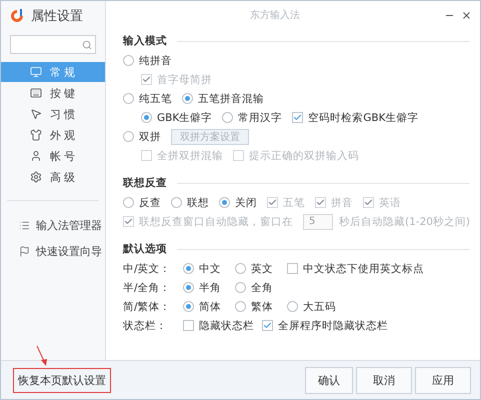 The width and height of the screenshot is (481, 400). I want to click on radio-option: 半角, so click(205, 287).